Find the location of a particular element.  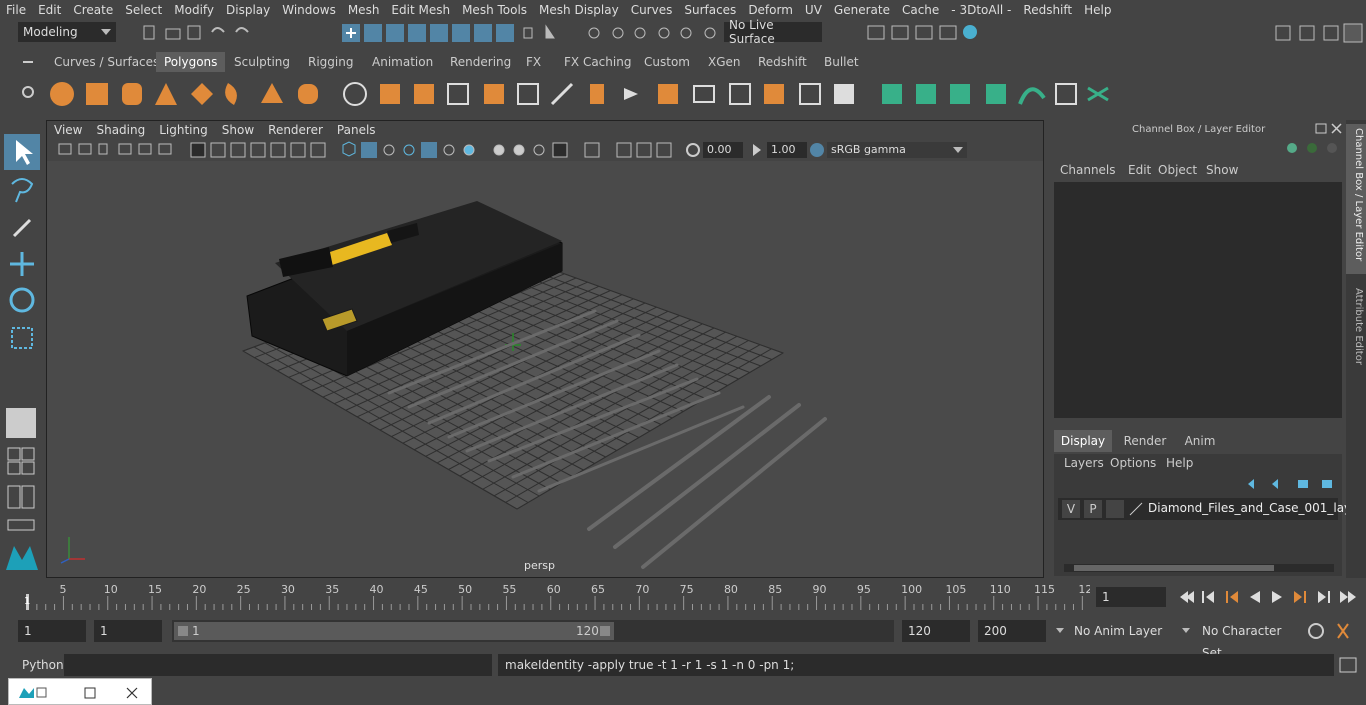

menu-generate: Generate is located at coordinates (862, 10).